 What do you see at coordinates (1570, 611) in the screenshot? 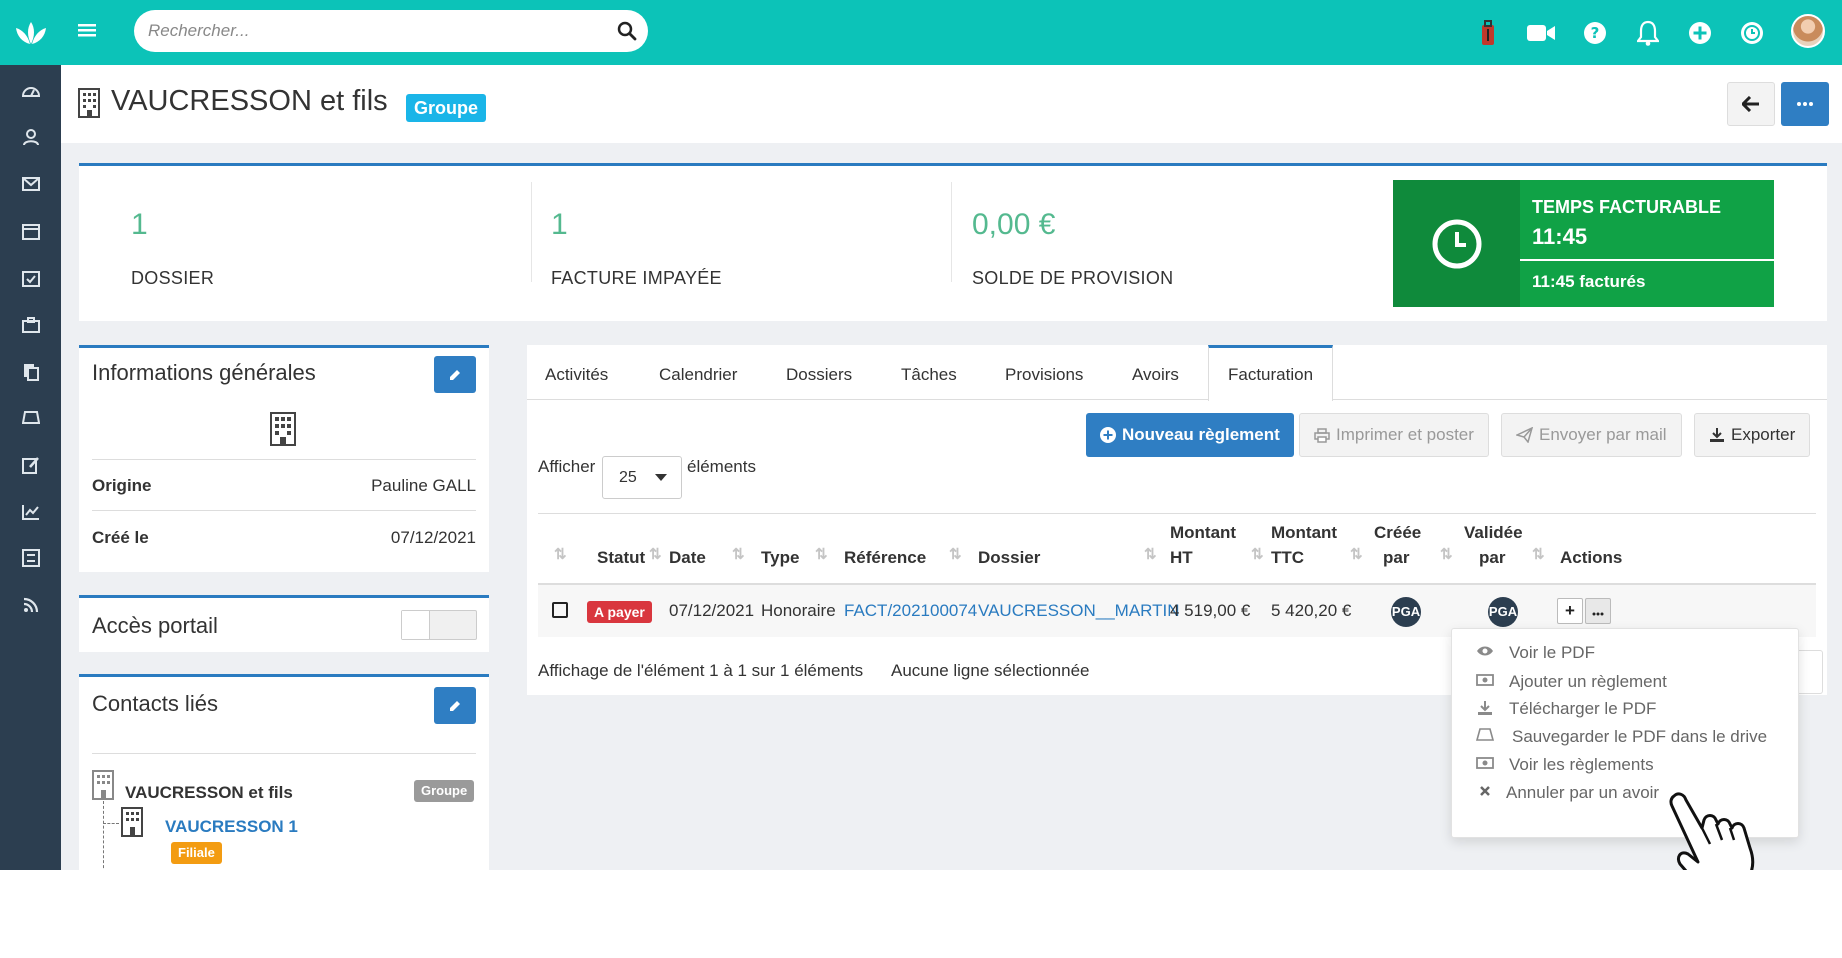
I see `row-add-button: +` at bounding box center [1570, 611].